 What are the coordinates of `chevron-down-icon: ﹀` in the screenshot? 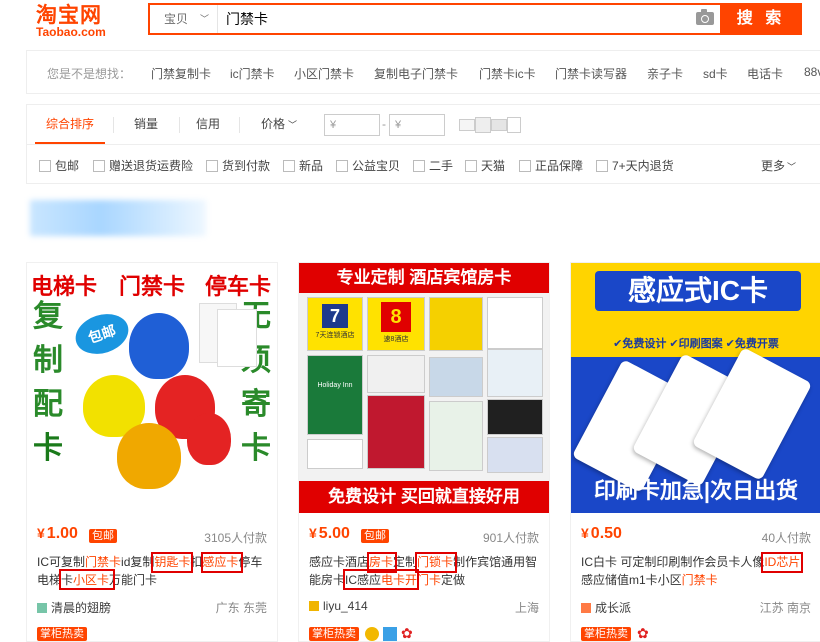 It's located at (293, 125).